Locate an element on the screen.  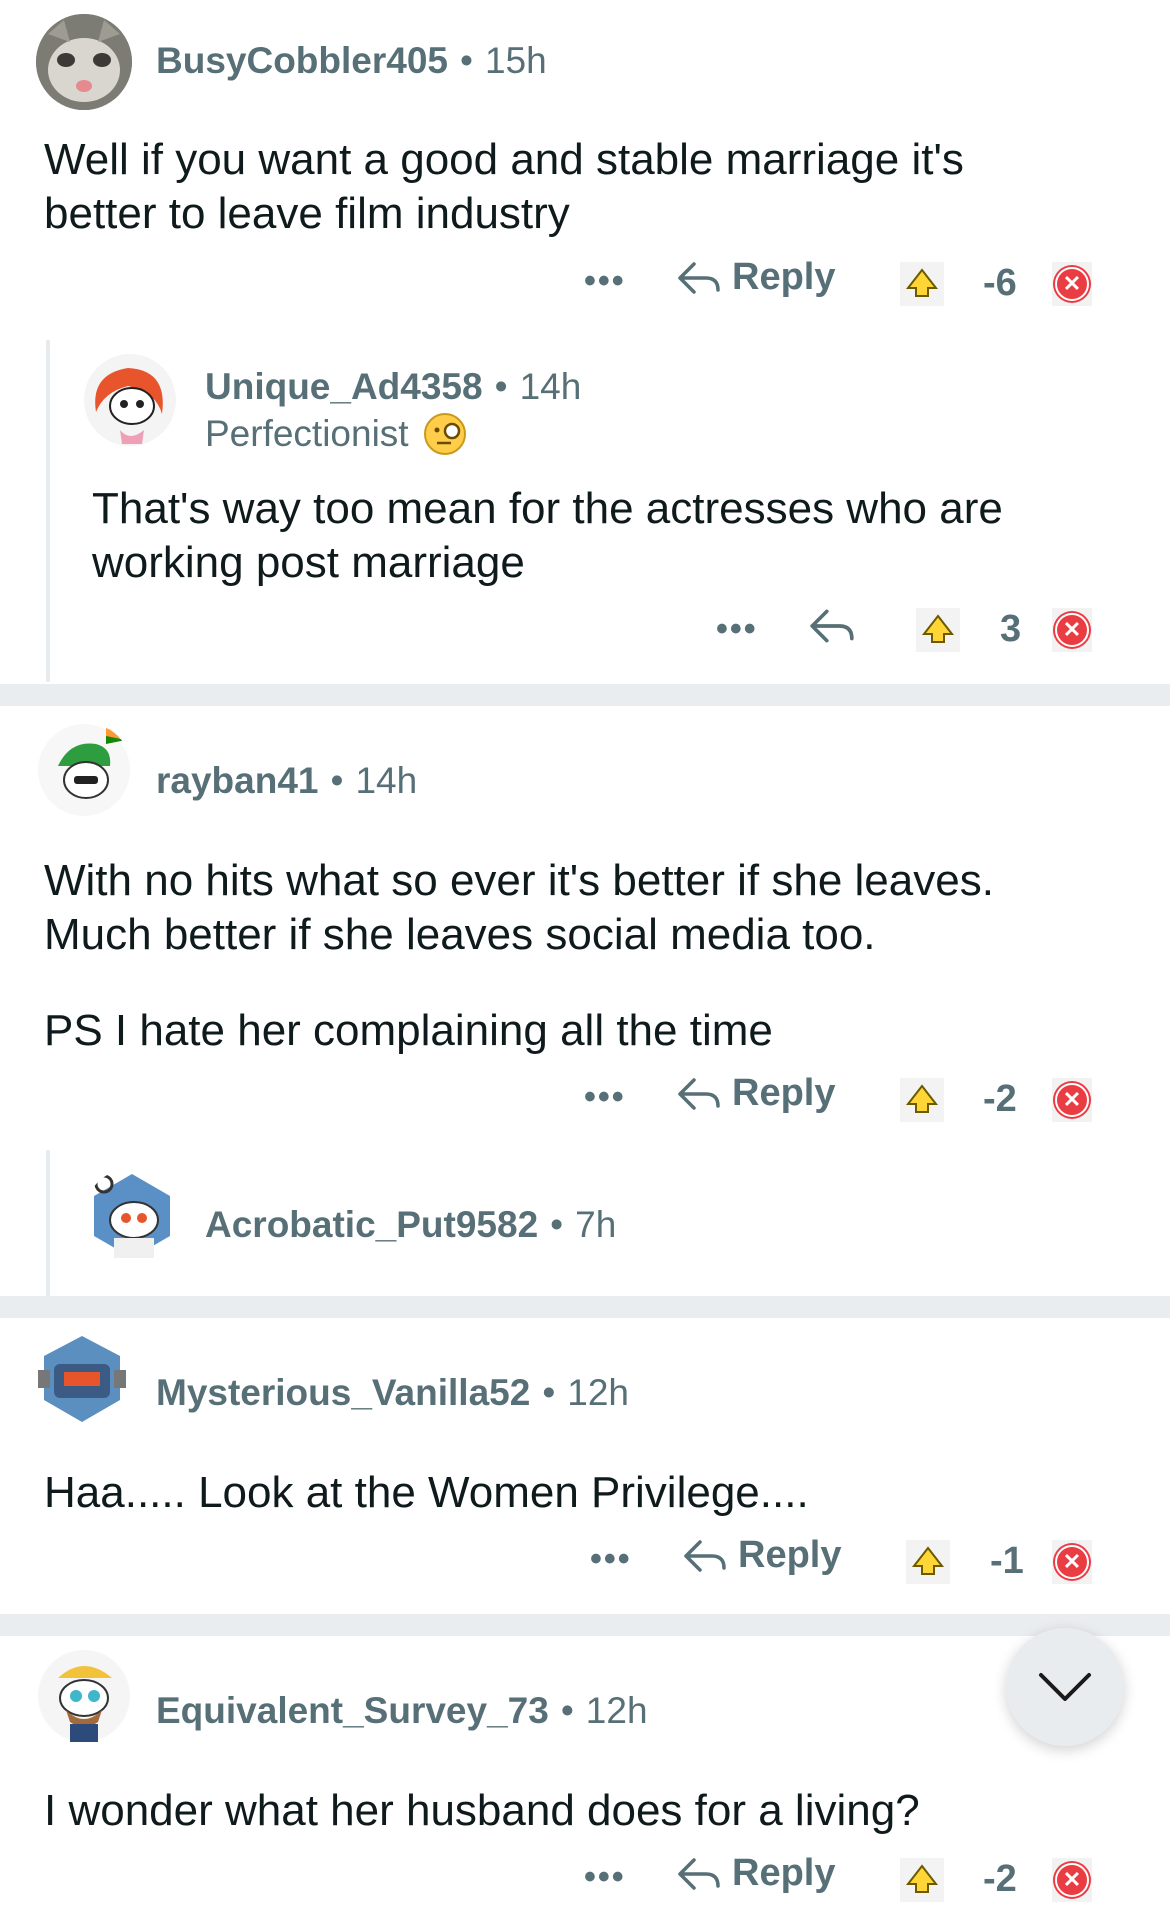
comment-meta: Unique_Ad4358 • 14h is located at coordinates (393, 386).